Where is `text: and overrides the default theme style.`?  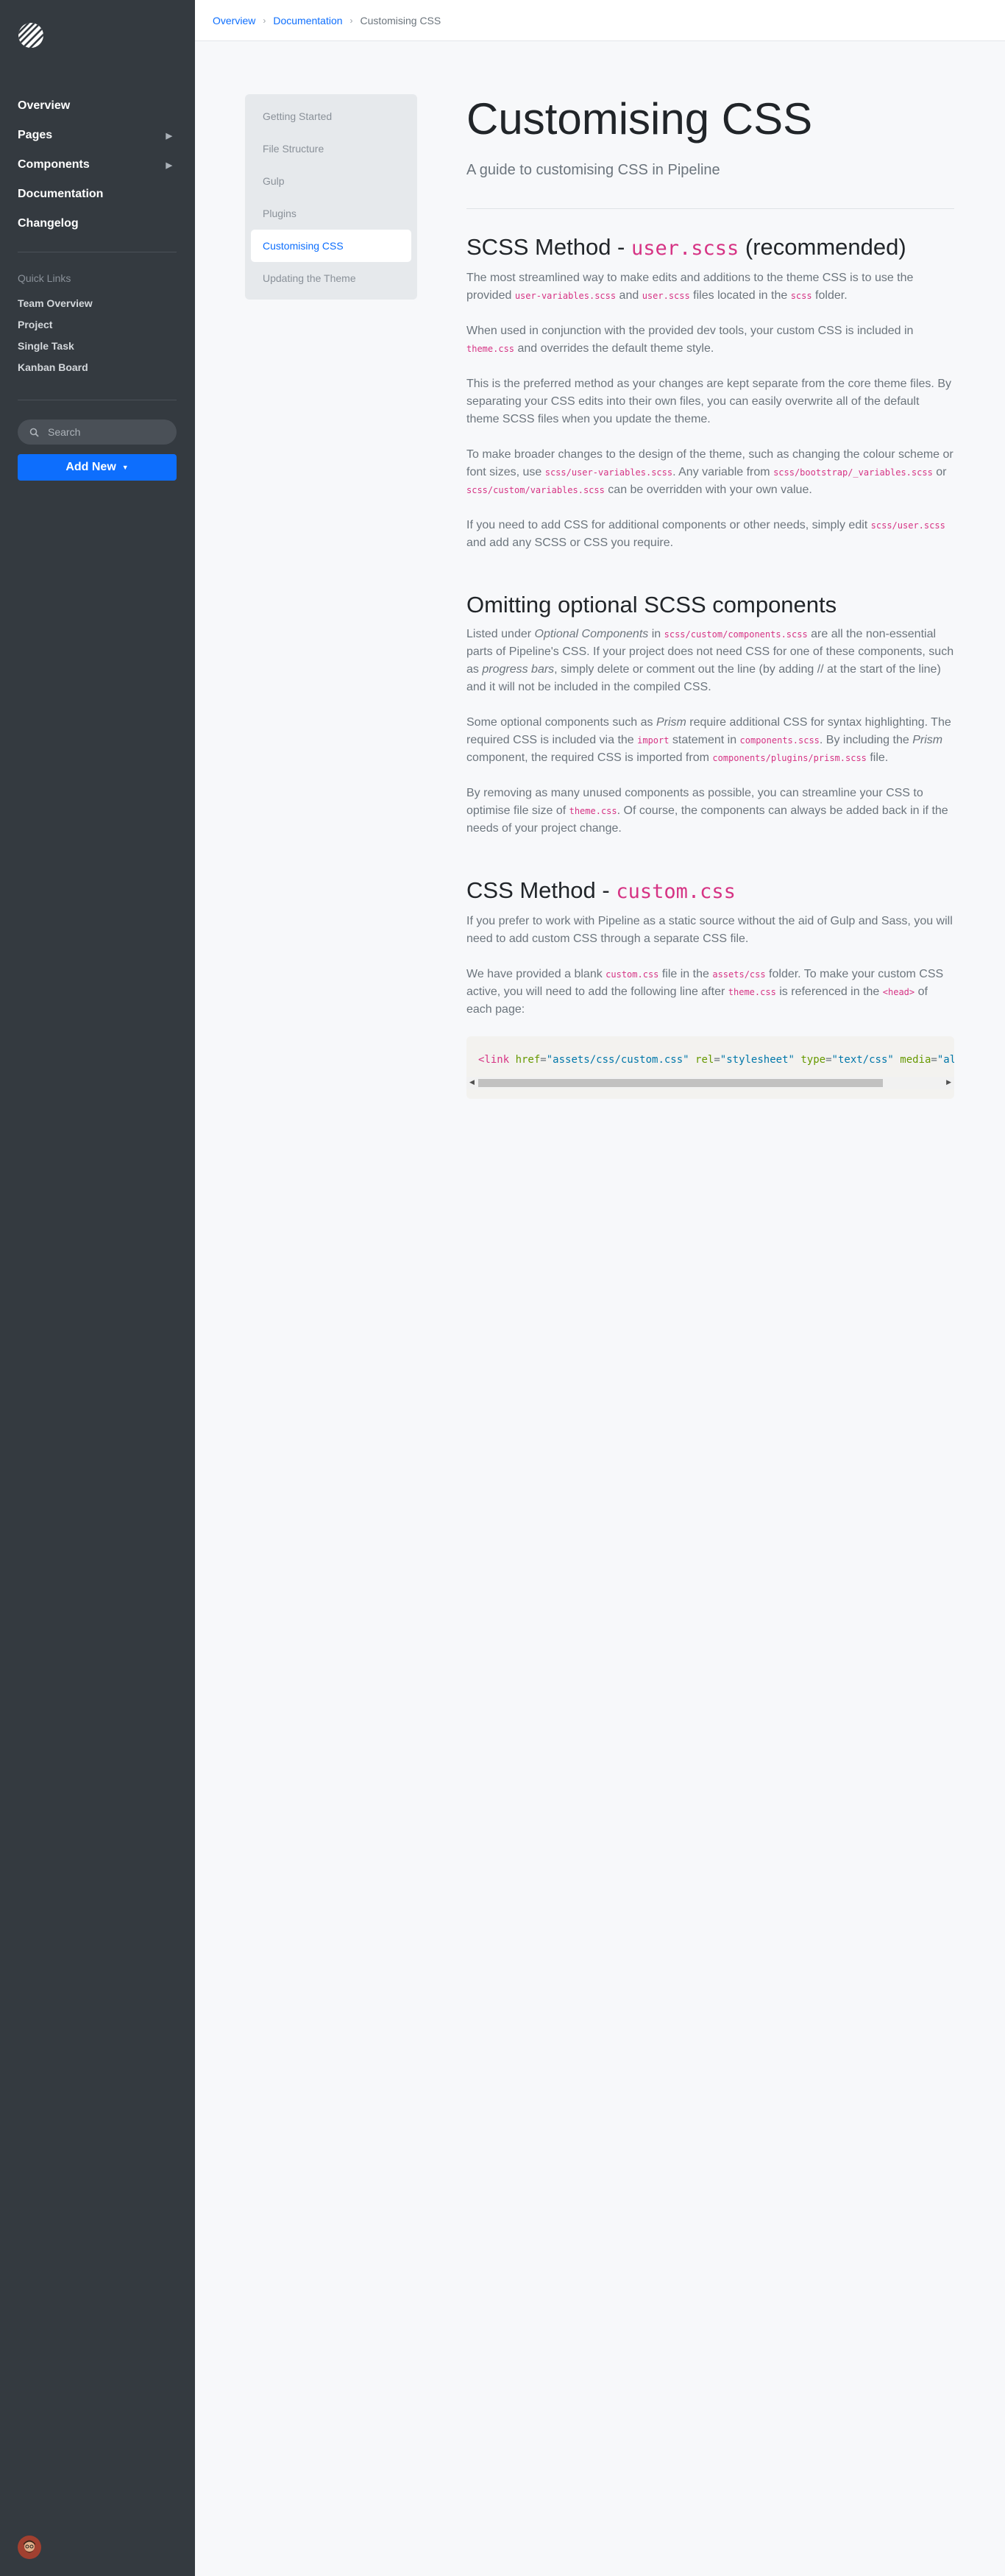 text: and overrides the default theme style. is located at coordinates (614, 348).